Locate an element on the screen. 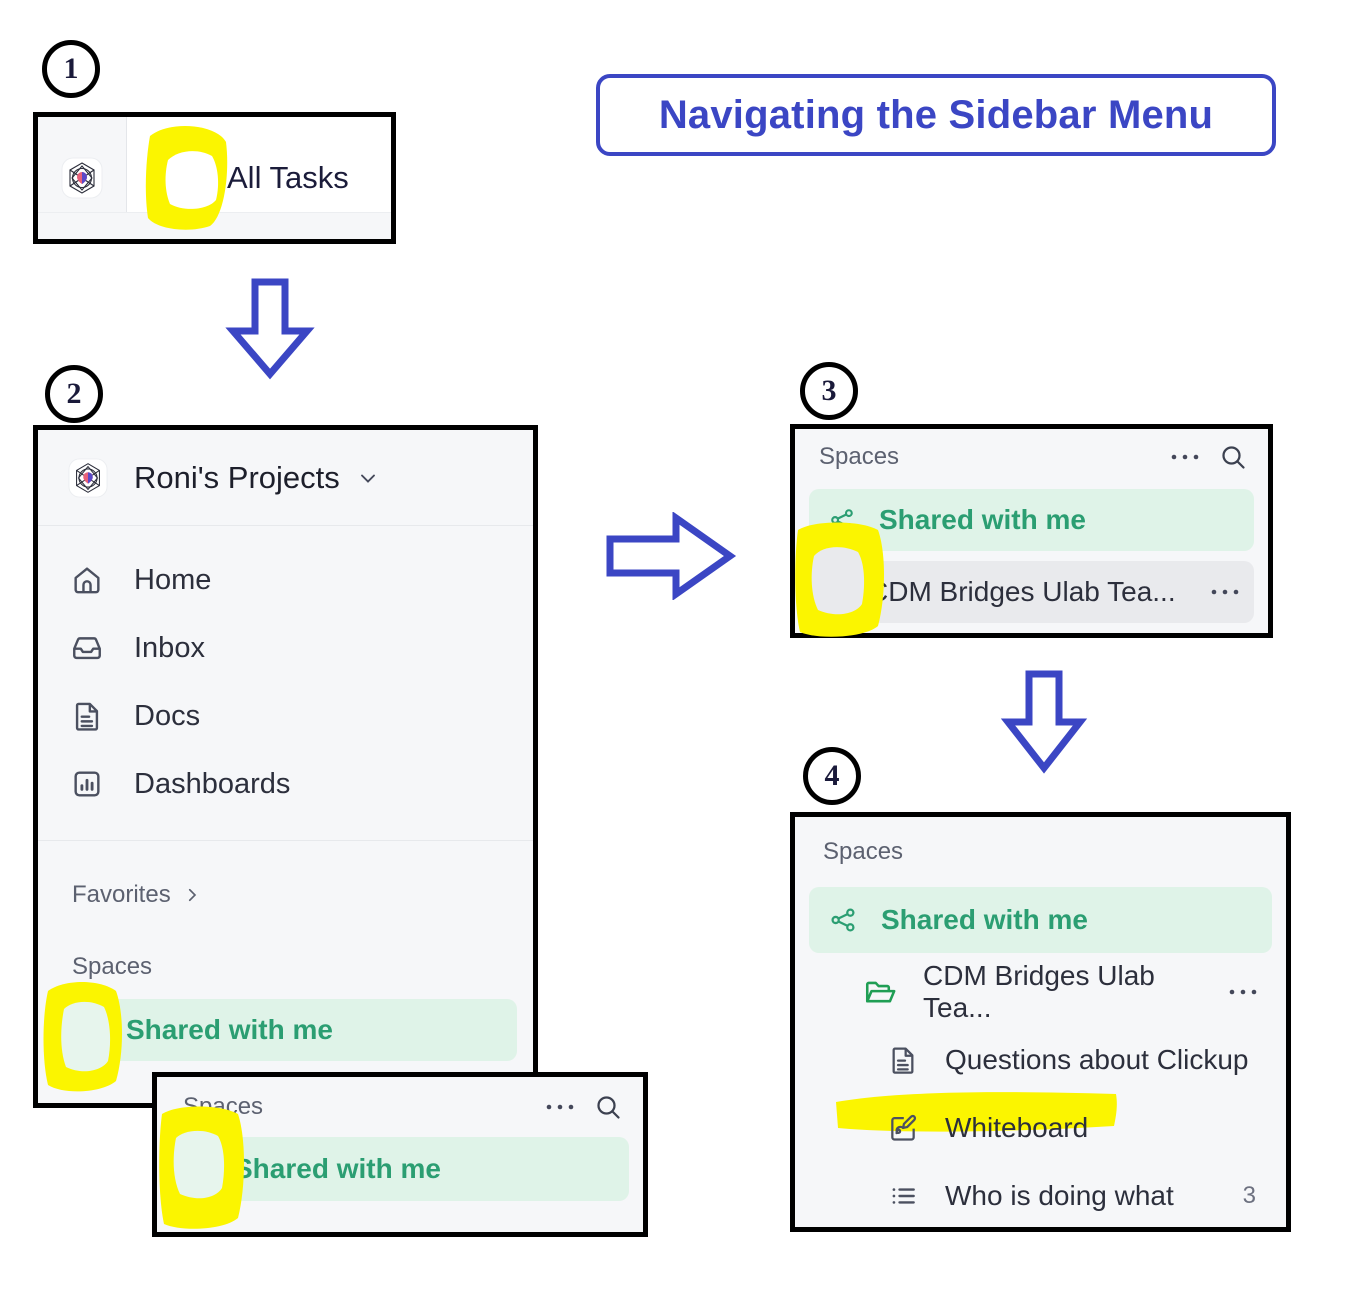 Image resolution: width=1346 pixels, height=1310 pixels. workspace-name: Roni's Projects is located at coordinates (237, 477).